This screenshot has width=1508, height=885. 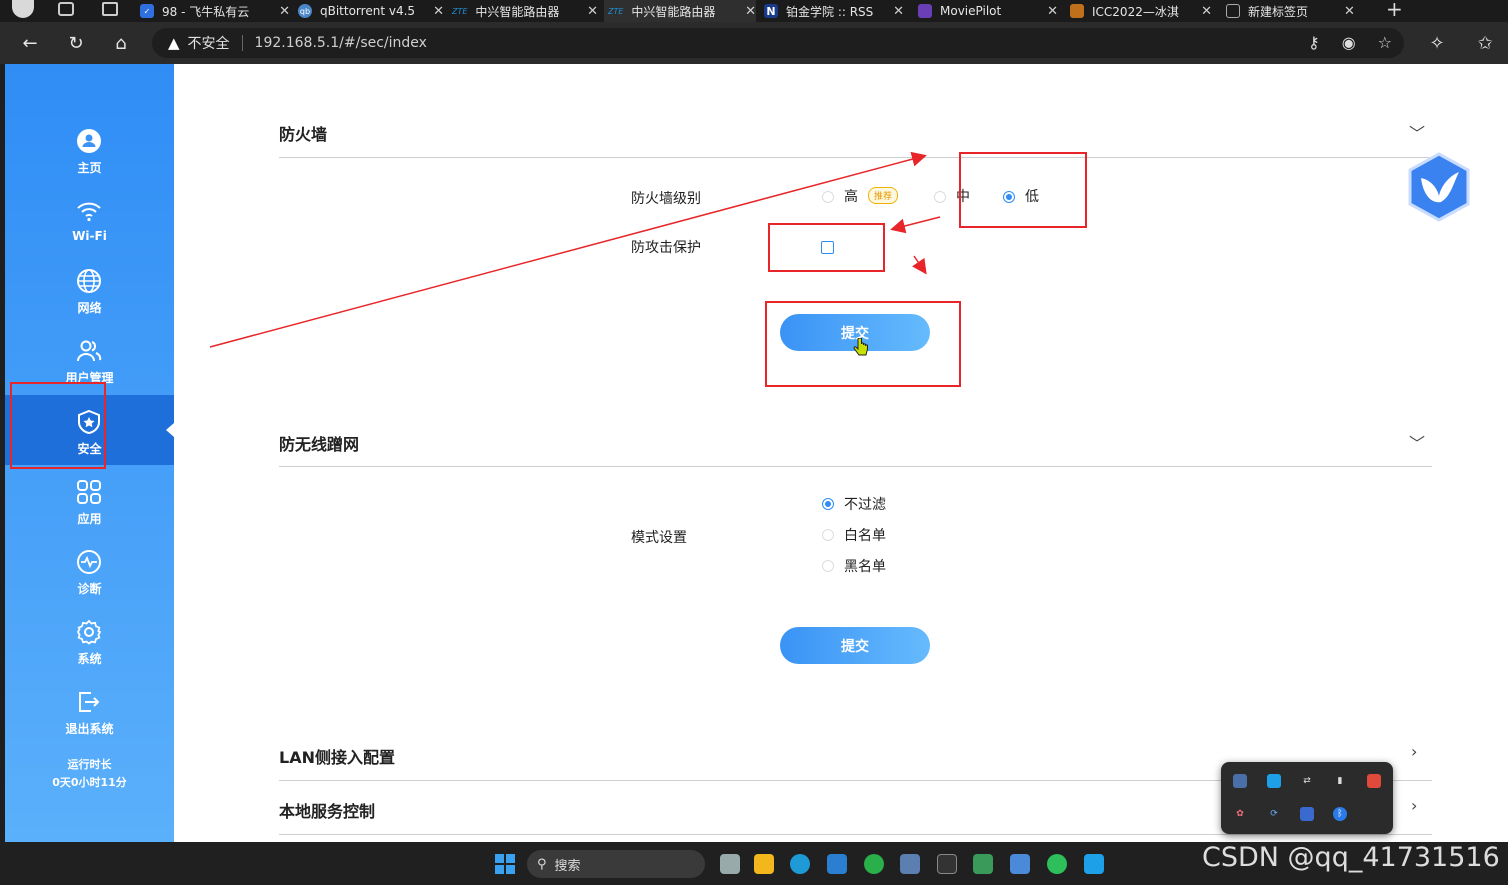 I want to click on browser-tab-2: qb qBittorrent v4.5 ✕, so click(x=371, y=11).